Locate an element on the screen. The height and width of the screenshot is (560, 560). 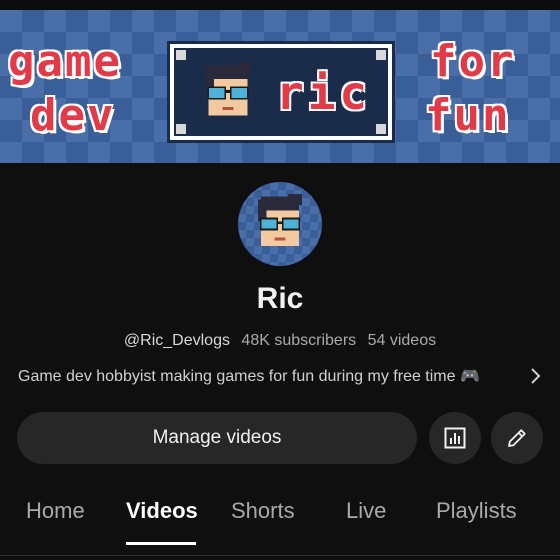
channel-meta: @Ric_Devlogs 48K subscribers 54 videos is located at coordinates (280, 341).